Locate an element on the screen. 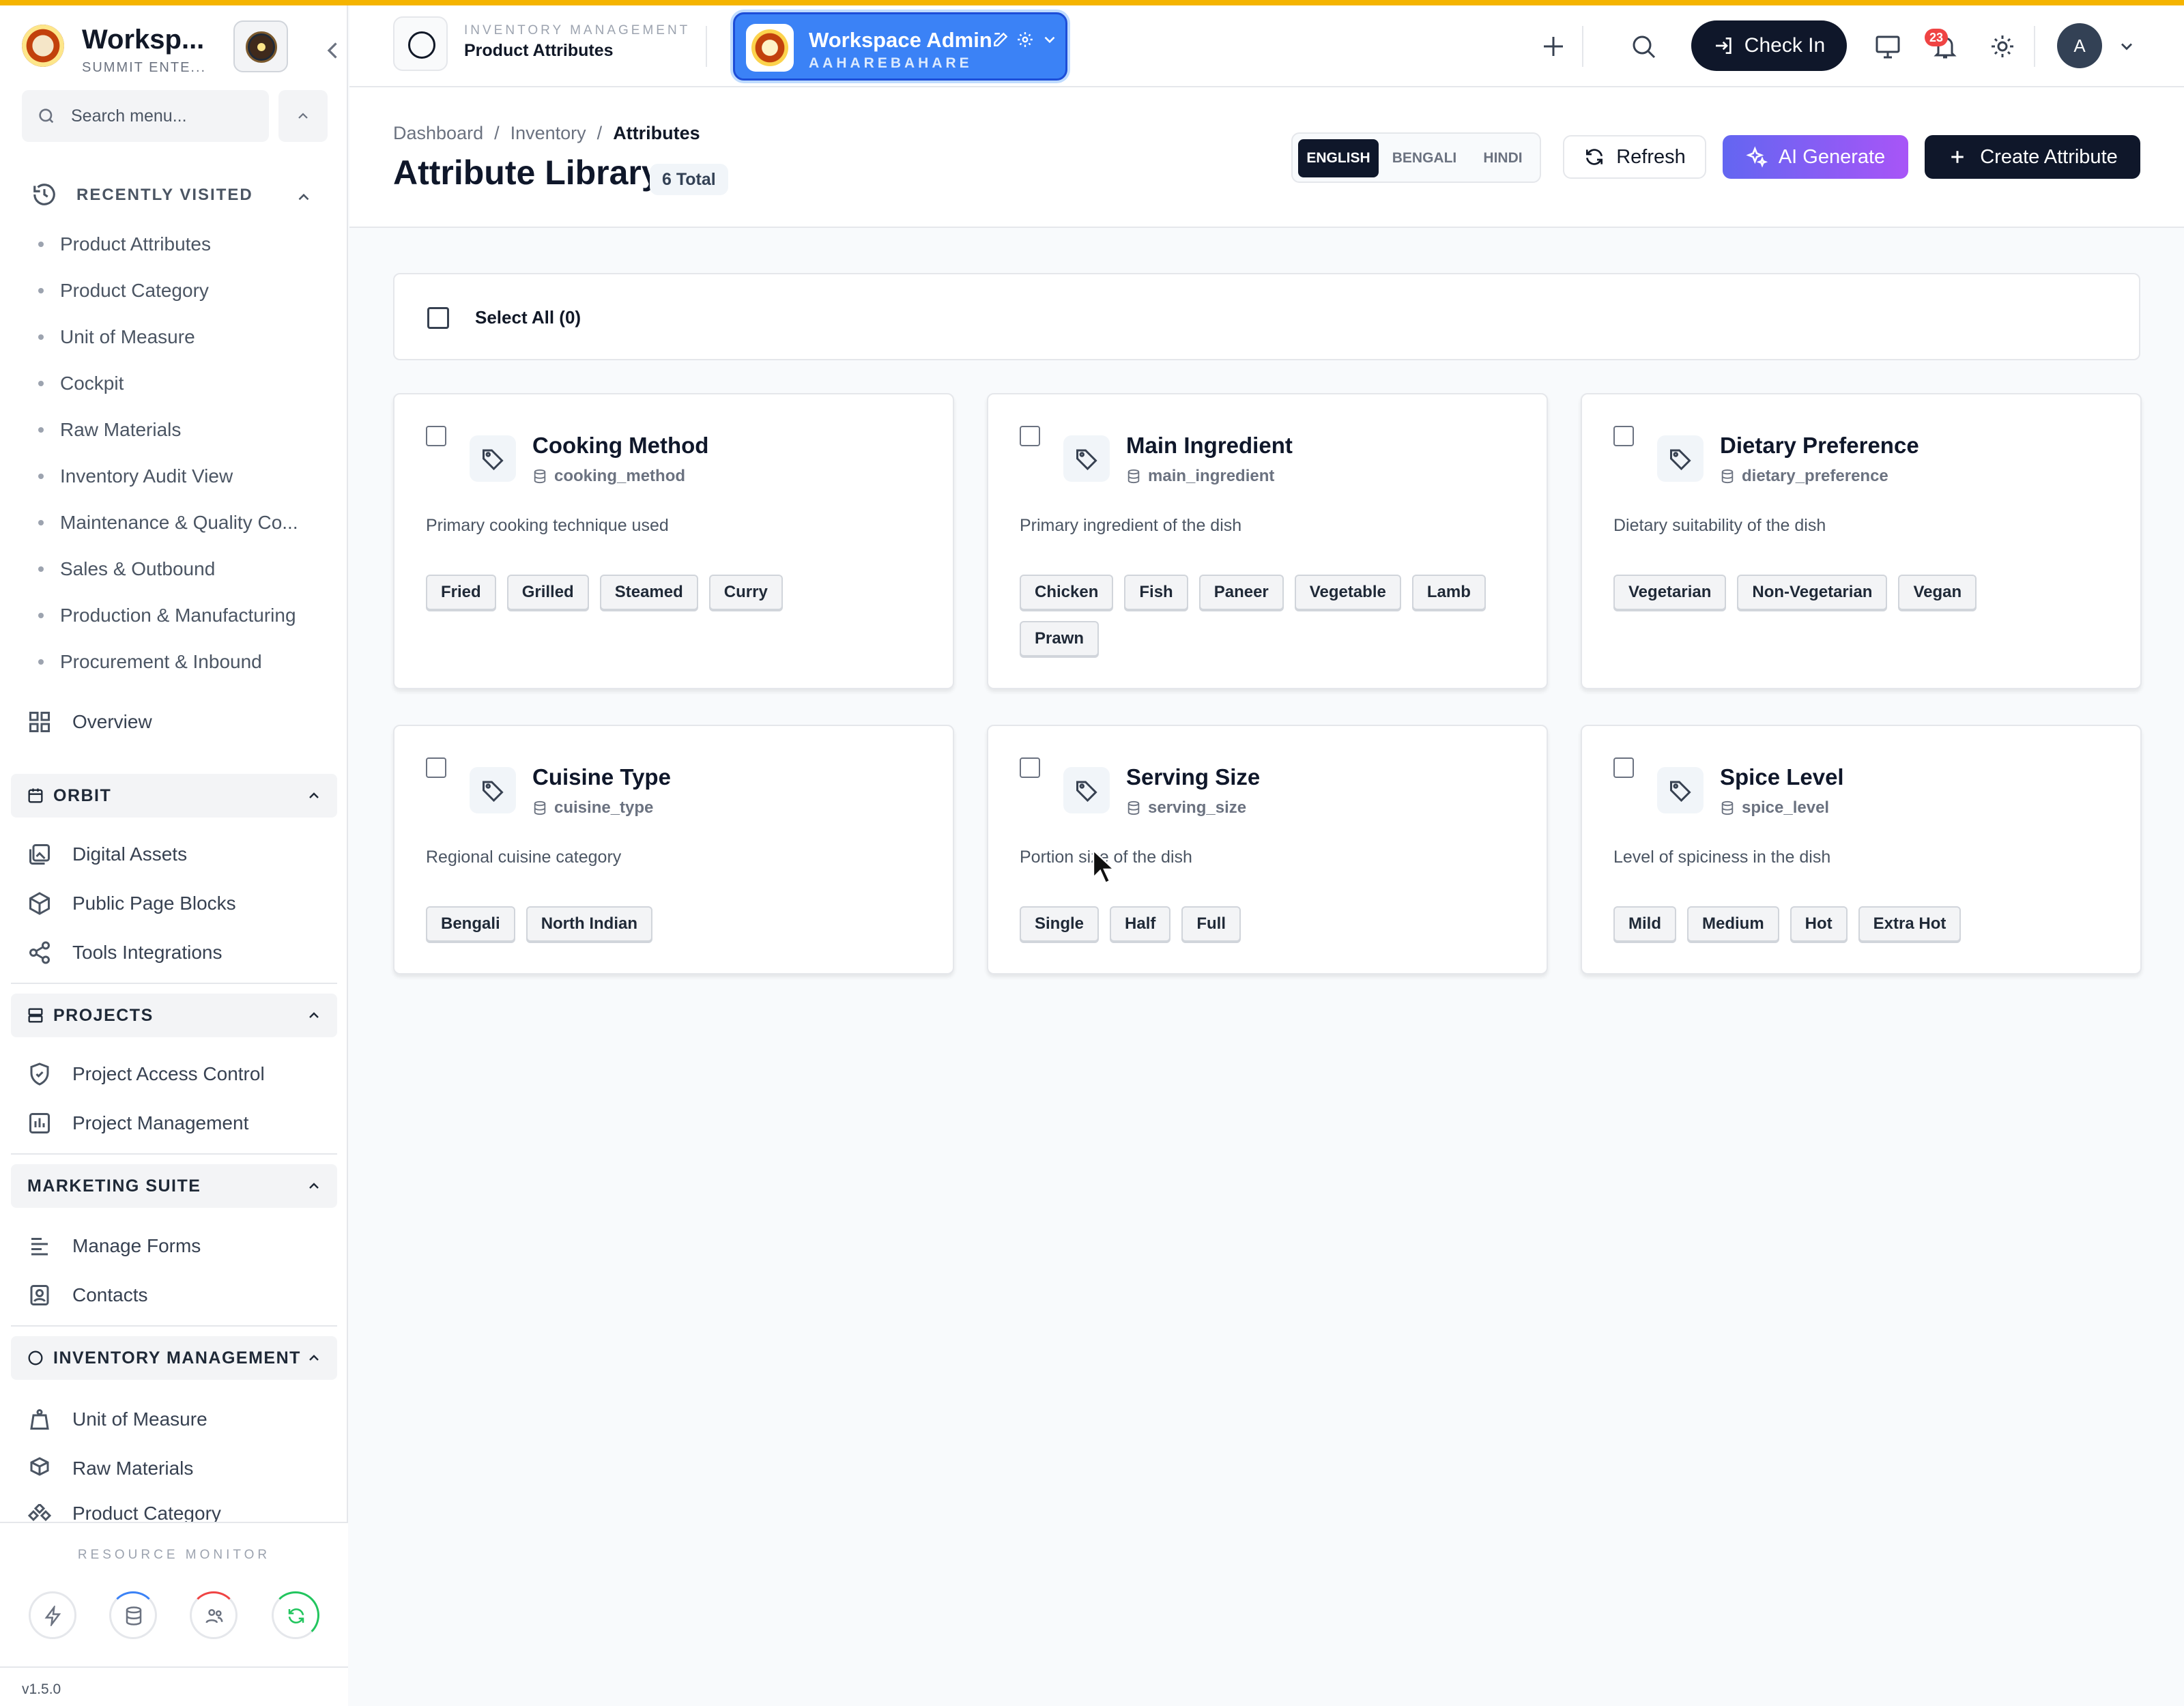 The width and height of the screenshot is (2184, 1706). settings-icon is located at coordinates (2002, 47).